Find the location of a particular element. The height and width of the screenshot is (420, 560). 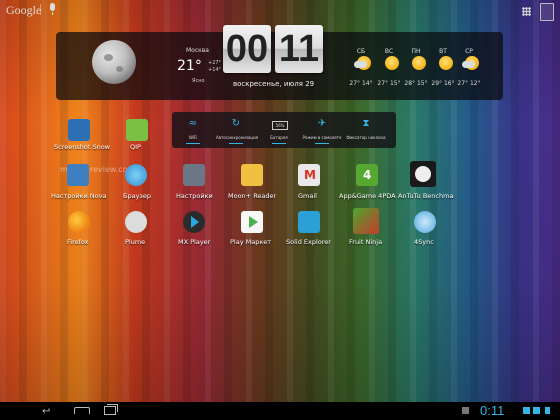

app-label: Screenshot Snow is located at coordinates (82, 147).